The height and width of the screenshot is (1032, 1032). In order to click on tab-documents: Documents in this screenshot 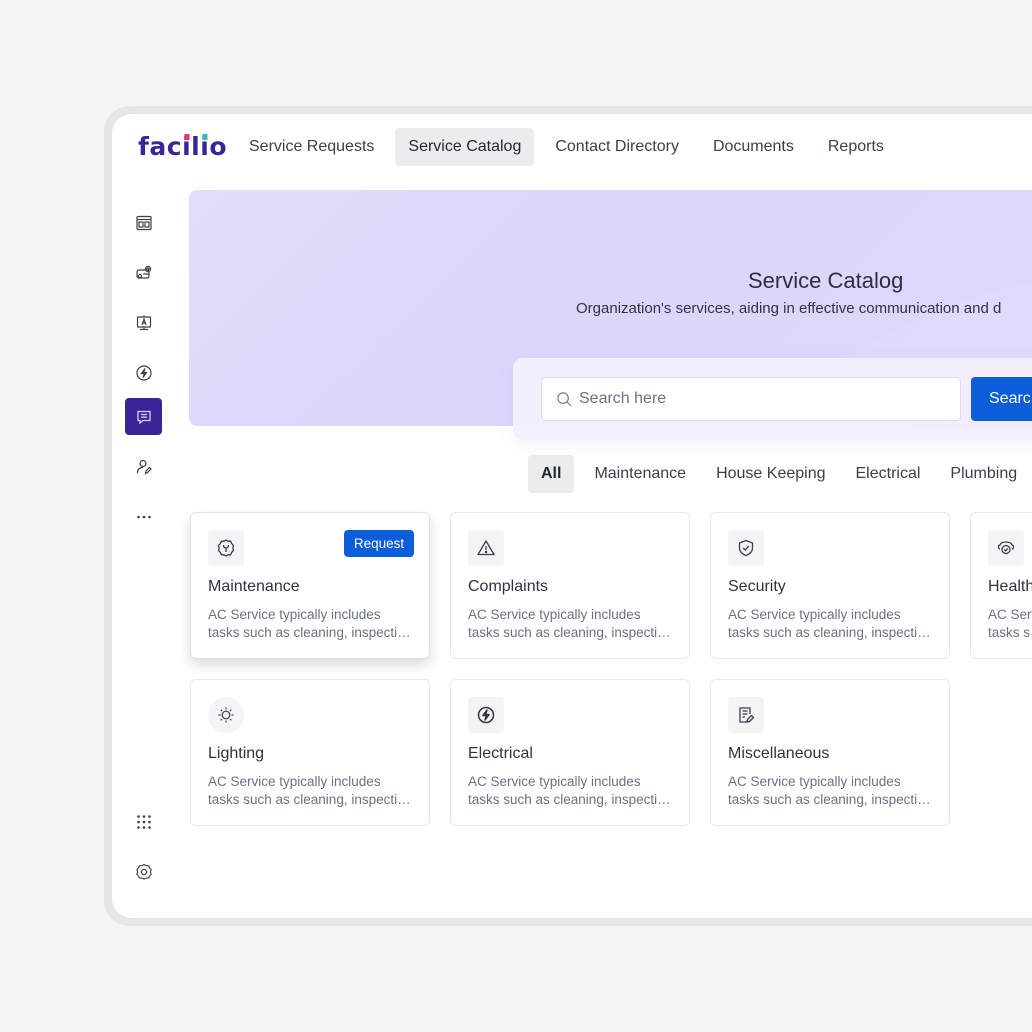, I will do `click(753, 147)`.